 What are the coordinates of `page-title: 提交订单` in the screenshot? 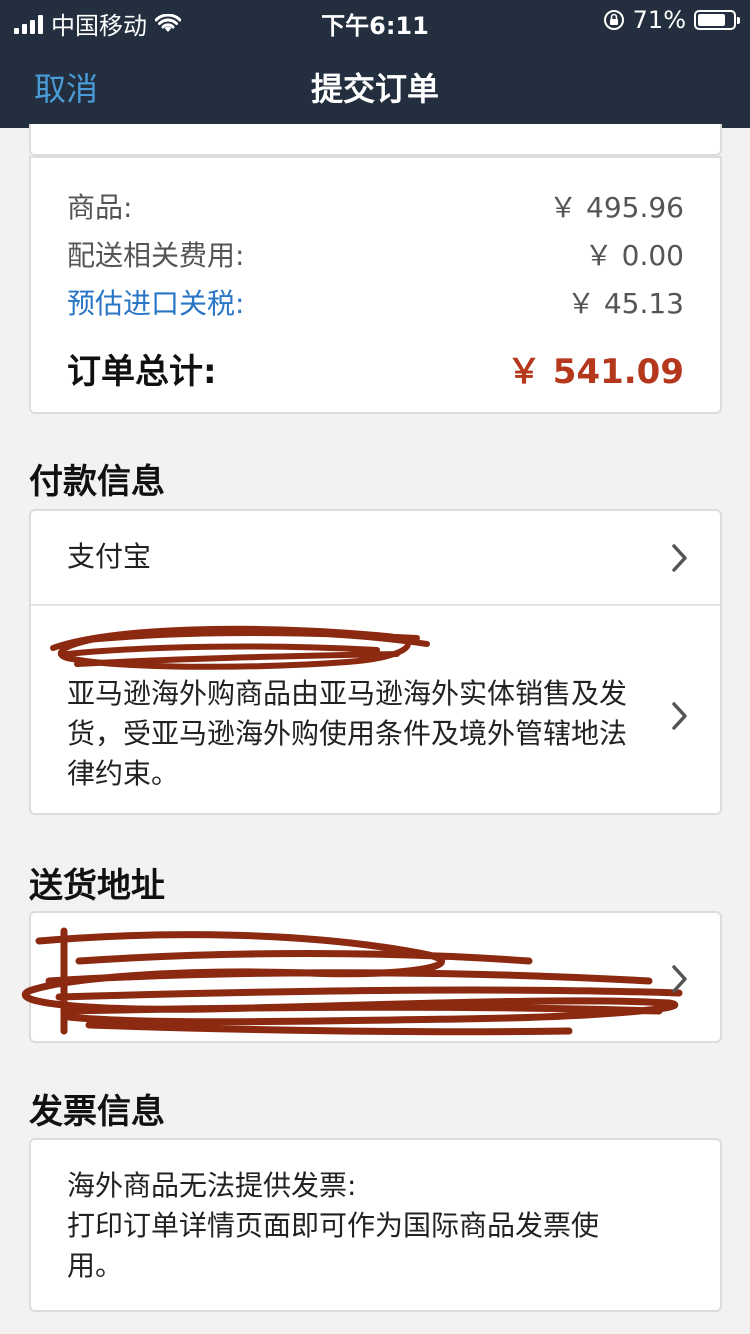 It's located at (374, 89).